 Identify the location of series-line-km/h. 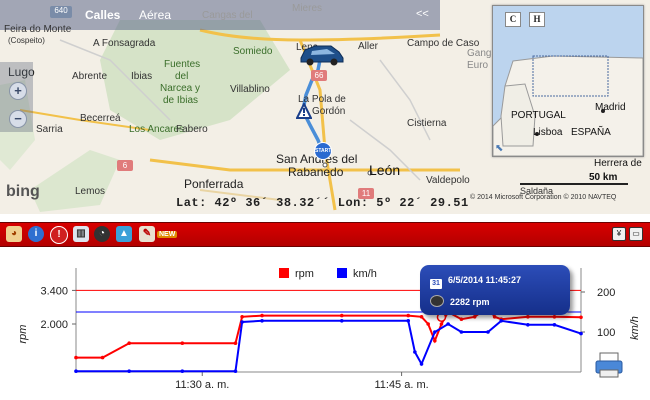
(329, 346).